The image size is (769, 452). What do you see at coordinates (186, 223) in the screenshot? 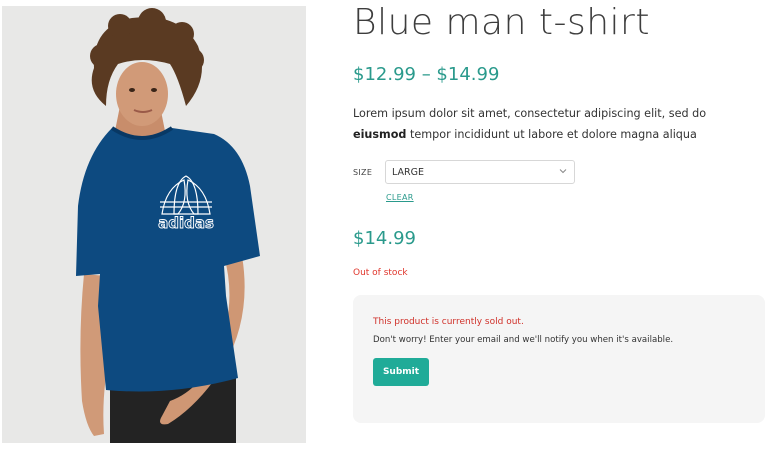
I see `logo-text: adidas` at bounding box center [186, 223].